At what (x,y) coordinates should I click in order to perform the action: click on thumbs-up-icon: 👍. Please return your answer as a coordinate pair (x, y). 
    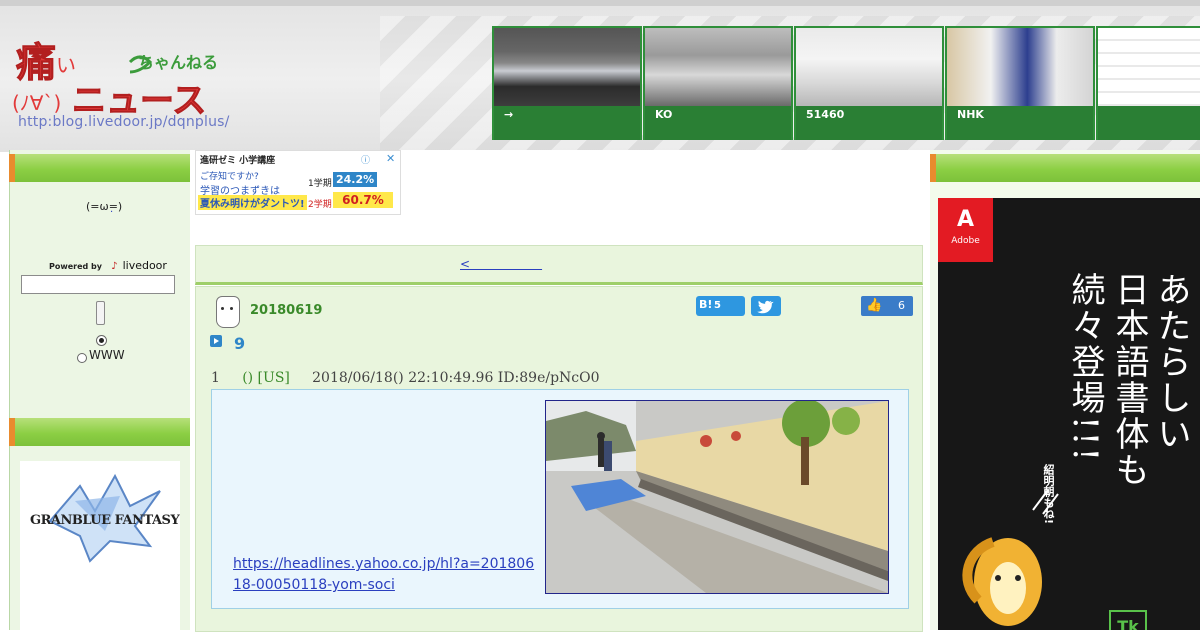
    Looking at the image, I should click on (874, 305).